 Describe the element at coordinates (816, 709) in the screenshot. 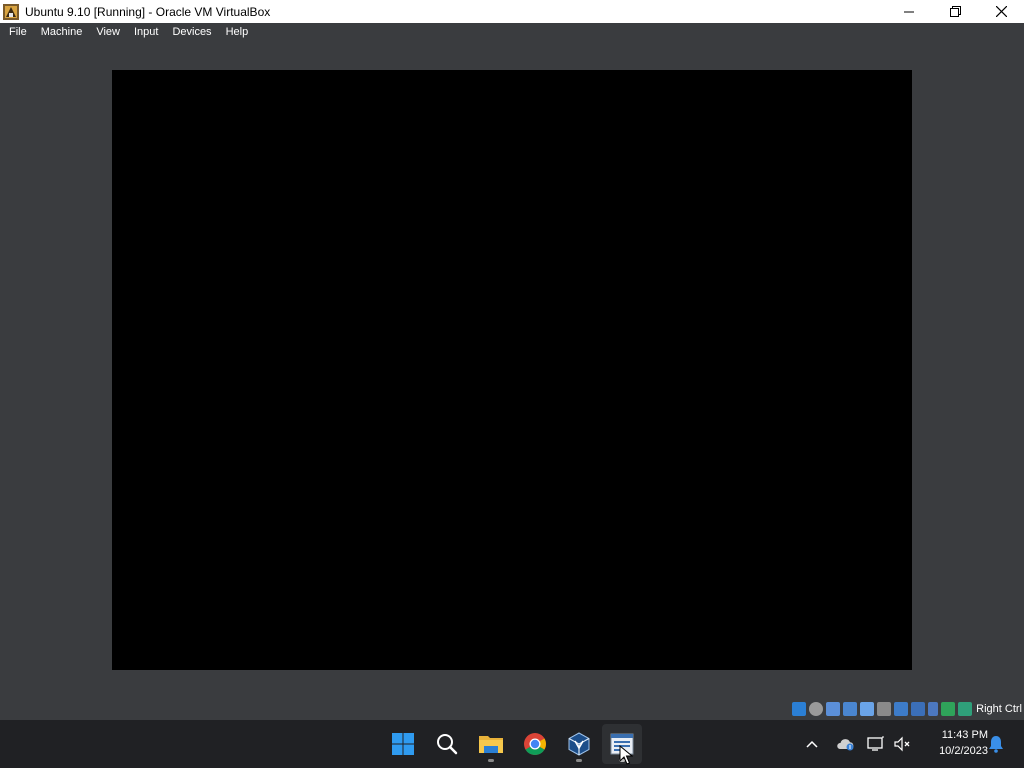

I see `optical-drive-icon` at that location.